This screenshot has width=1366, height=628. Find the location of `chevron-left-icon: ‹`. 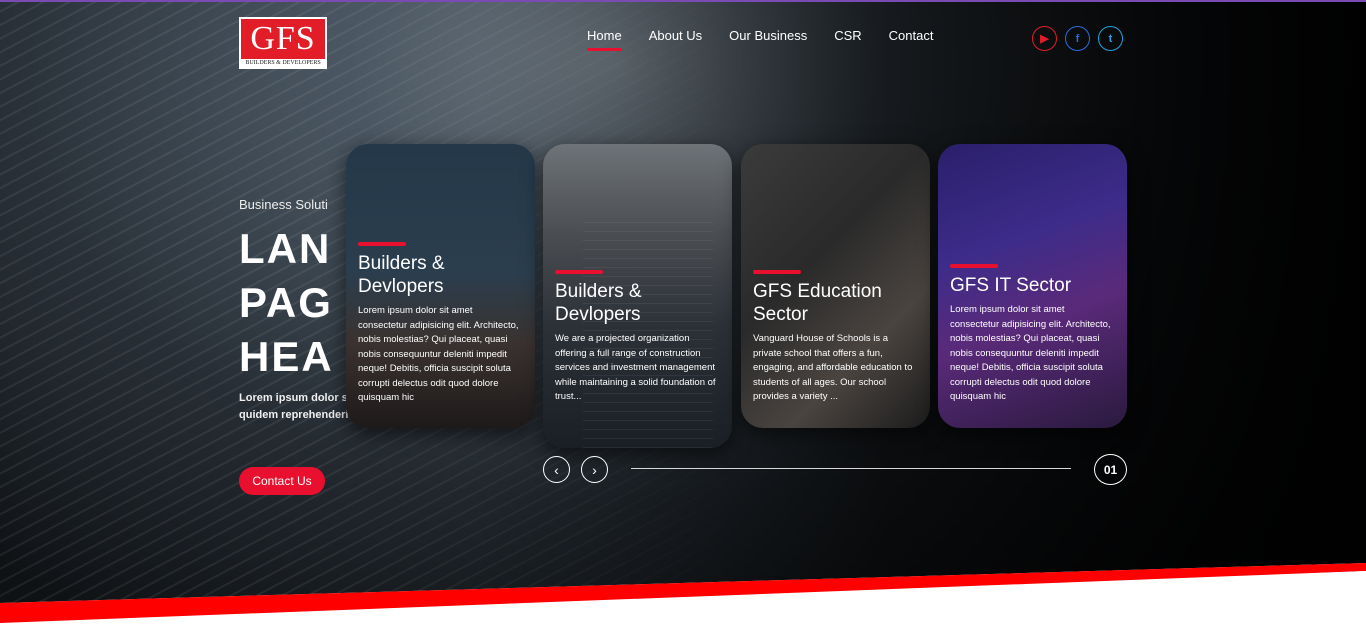

chevron-left-icon: ‹ is located at coordinates (556, 469).